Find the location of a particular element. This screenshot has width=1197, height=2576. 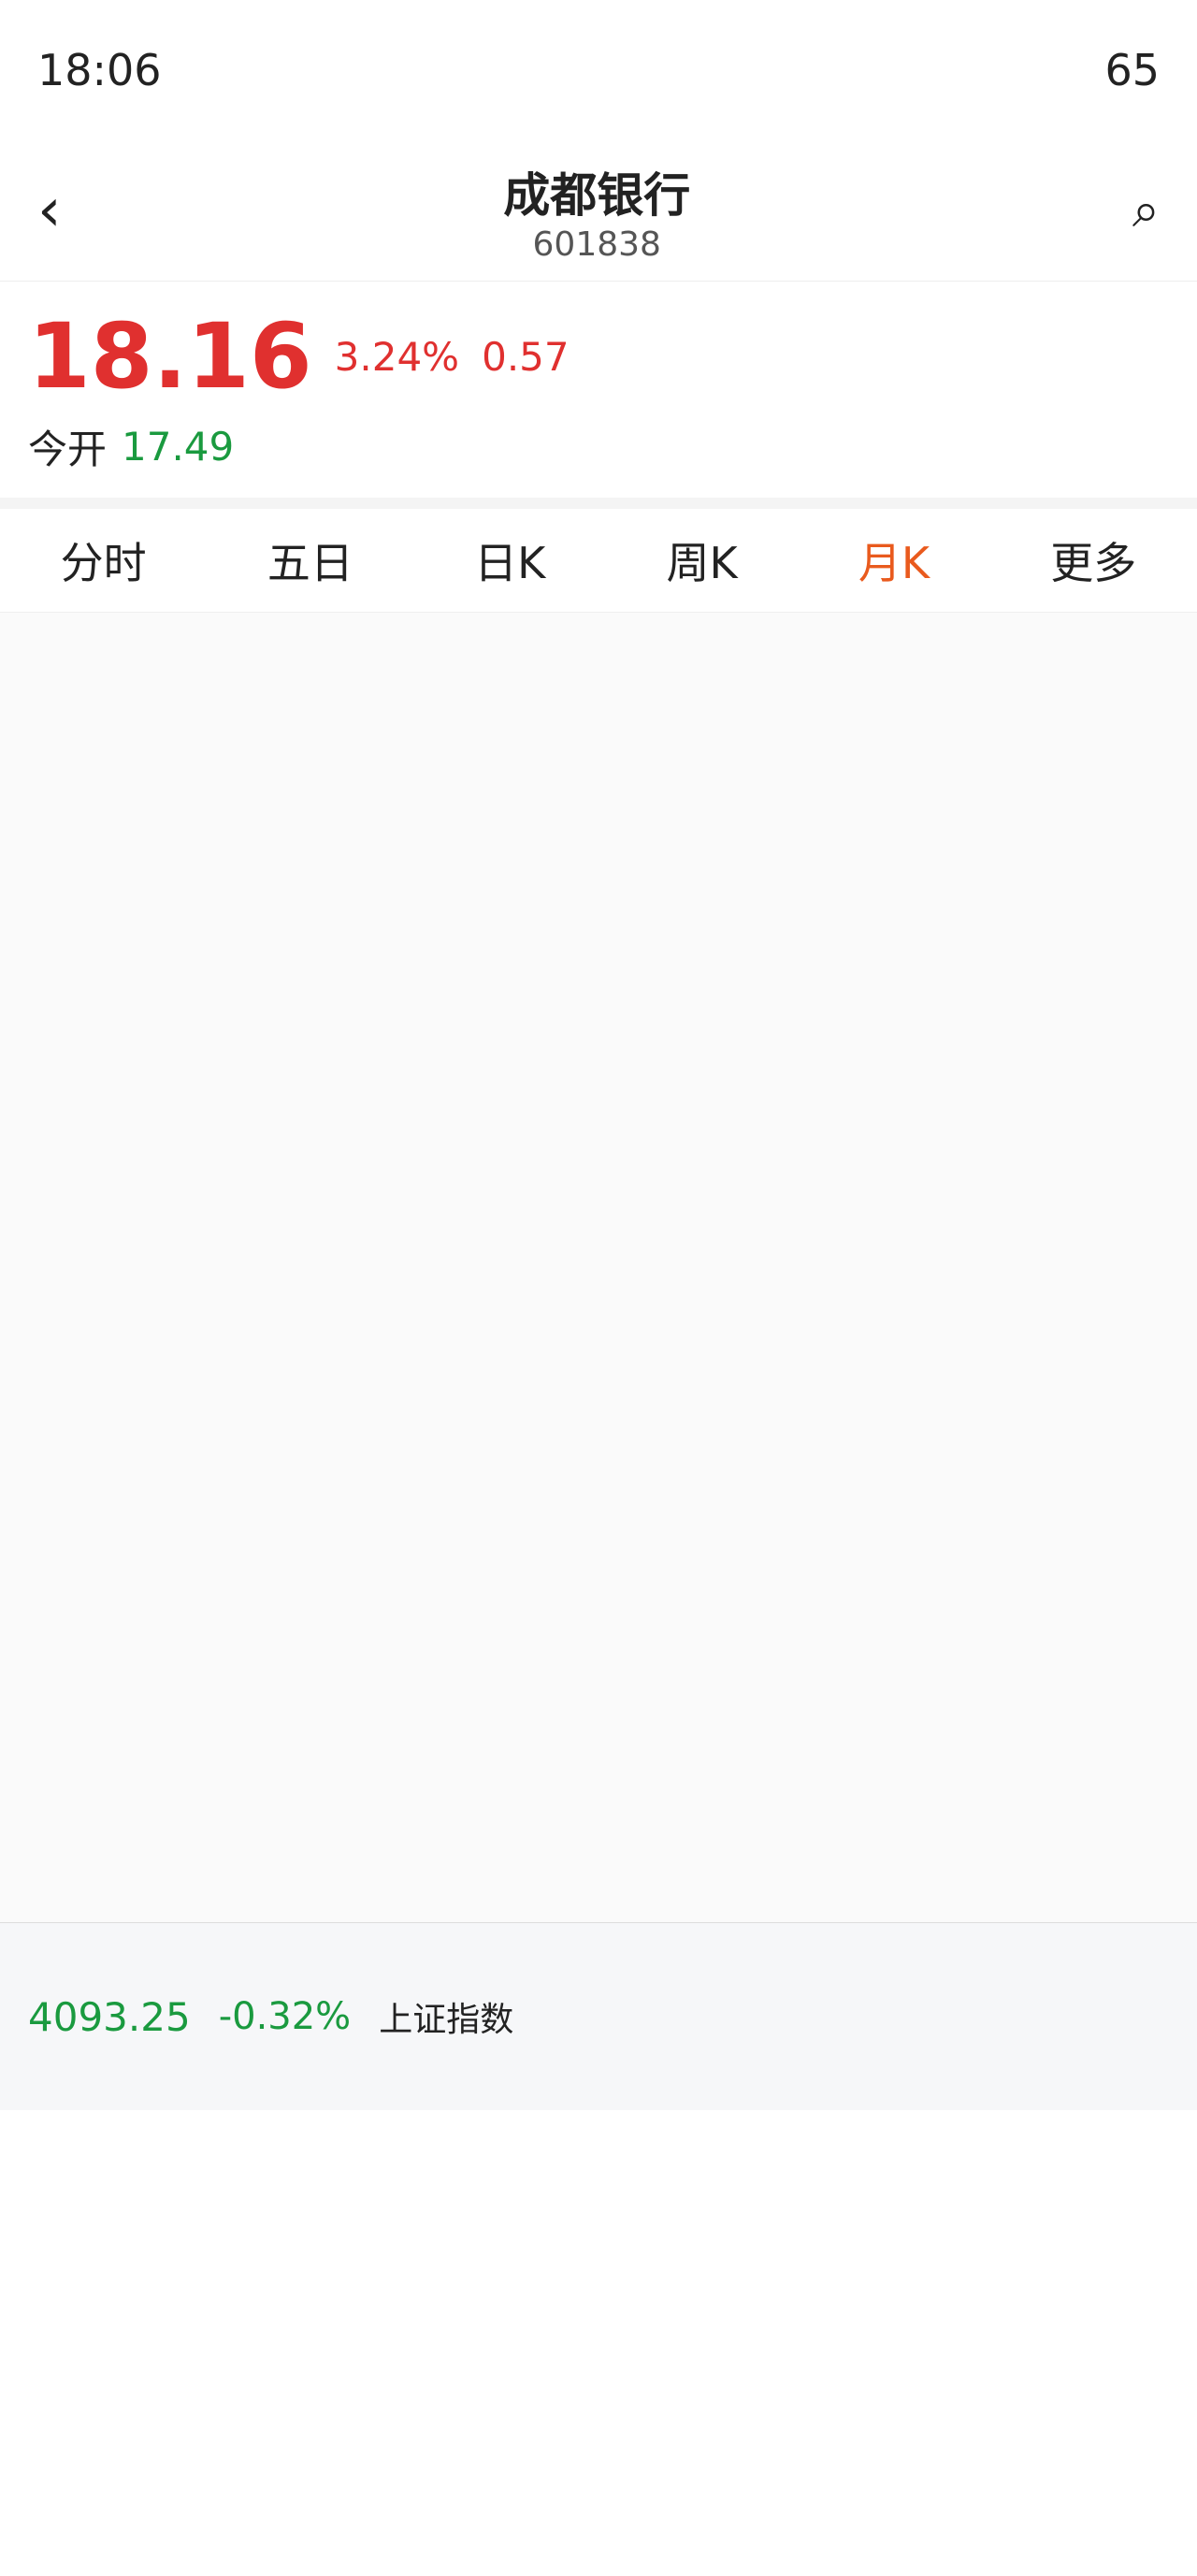

stock-title: 成都银行 601838 is located at coordinates (596, 211).